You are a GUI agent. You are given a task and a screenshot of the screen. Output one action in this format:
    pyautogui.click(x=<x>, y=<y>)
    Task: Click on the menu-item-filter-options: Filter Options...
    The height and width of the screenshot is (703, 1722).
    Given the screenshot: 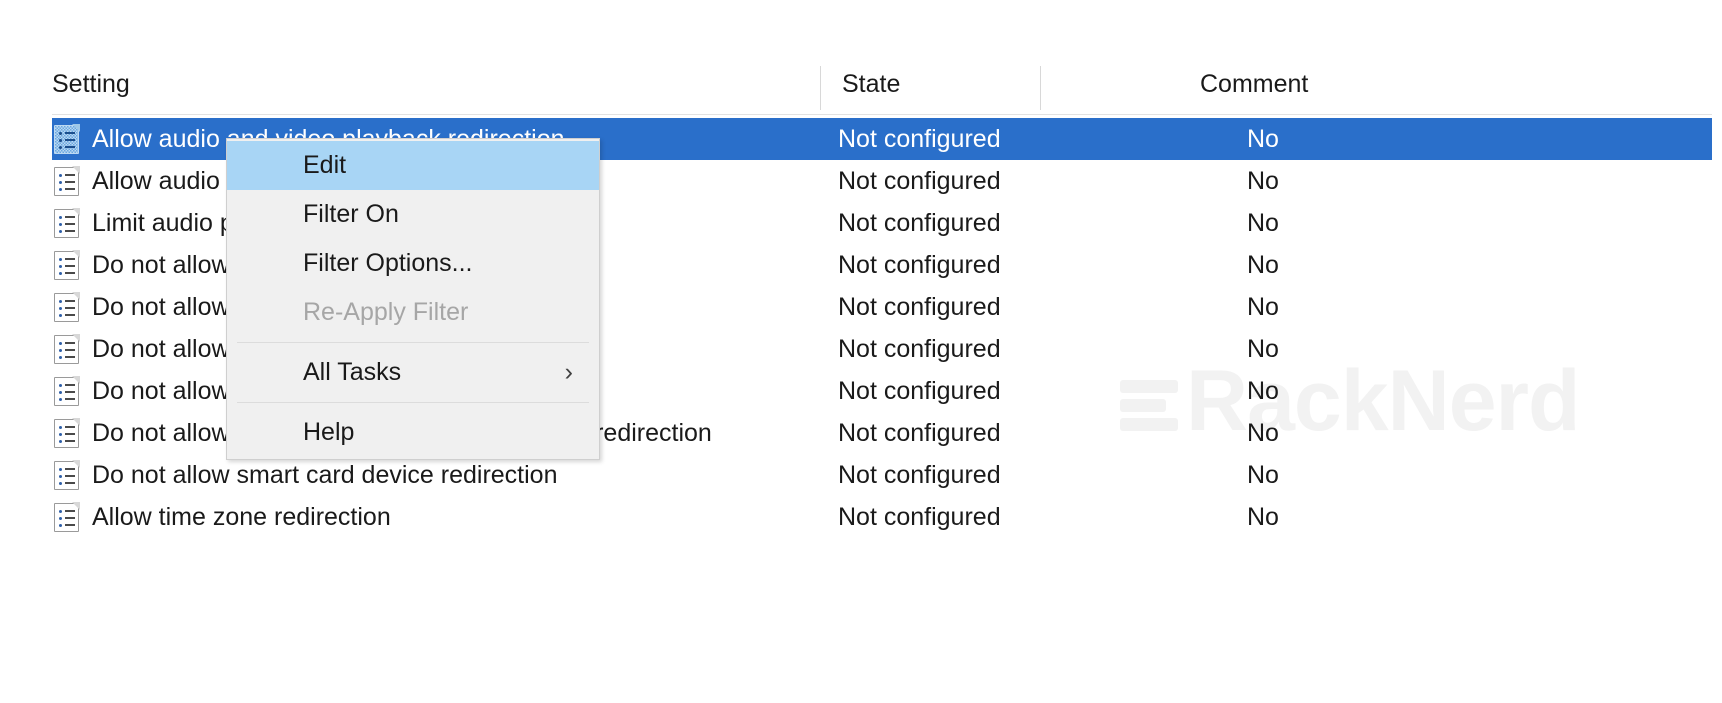 What is the action you would take?
    pyautogui.click(x=413, y=263)
    